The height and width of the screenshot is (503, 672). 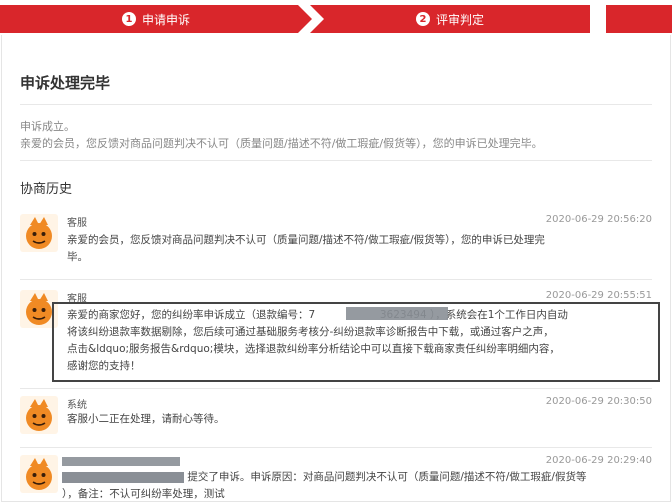 I want to click on step-number: 1, so click(x=129, y=19).